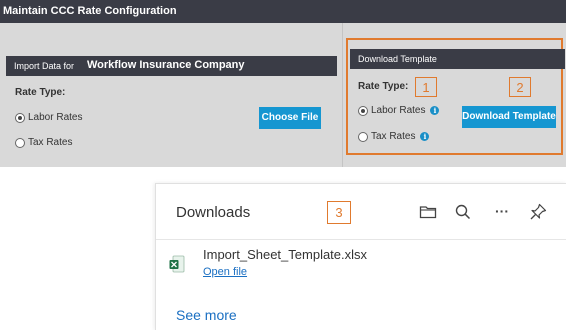  Describe the element at coordinates (538, 212) in the screenshot. I see `pin-icon` at that location.